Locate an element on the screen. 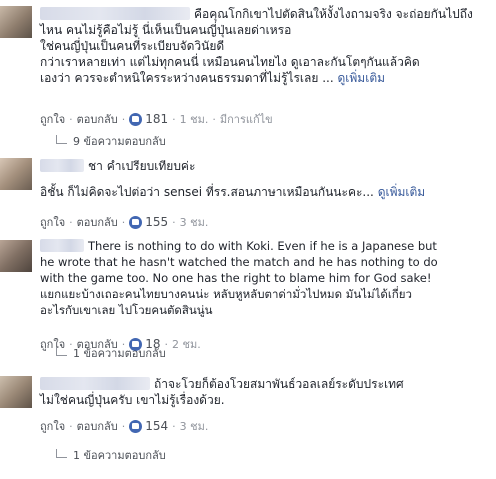 This screenshot has height=479, width=496. replies-link: 9 ข้อความตอบกลับ is located at coordinates (111, 141).